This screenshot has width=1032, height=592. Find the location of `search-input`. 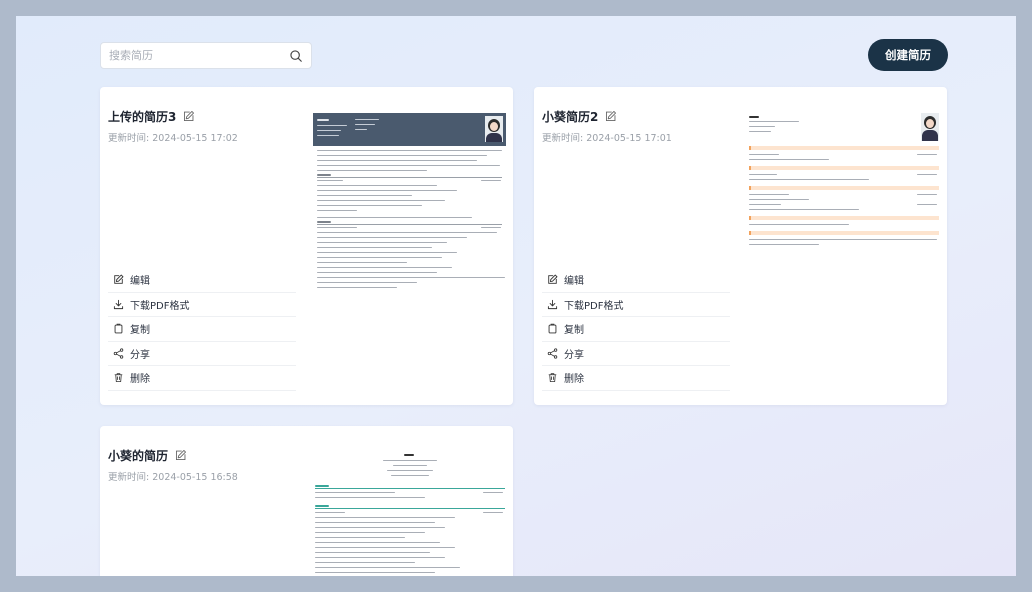

search-input is located at coordinates (199, 55).